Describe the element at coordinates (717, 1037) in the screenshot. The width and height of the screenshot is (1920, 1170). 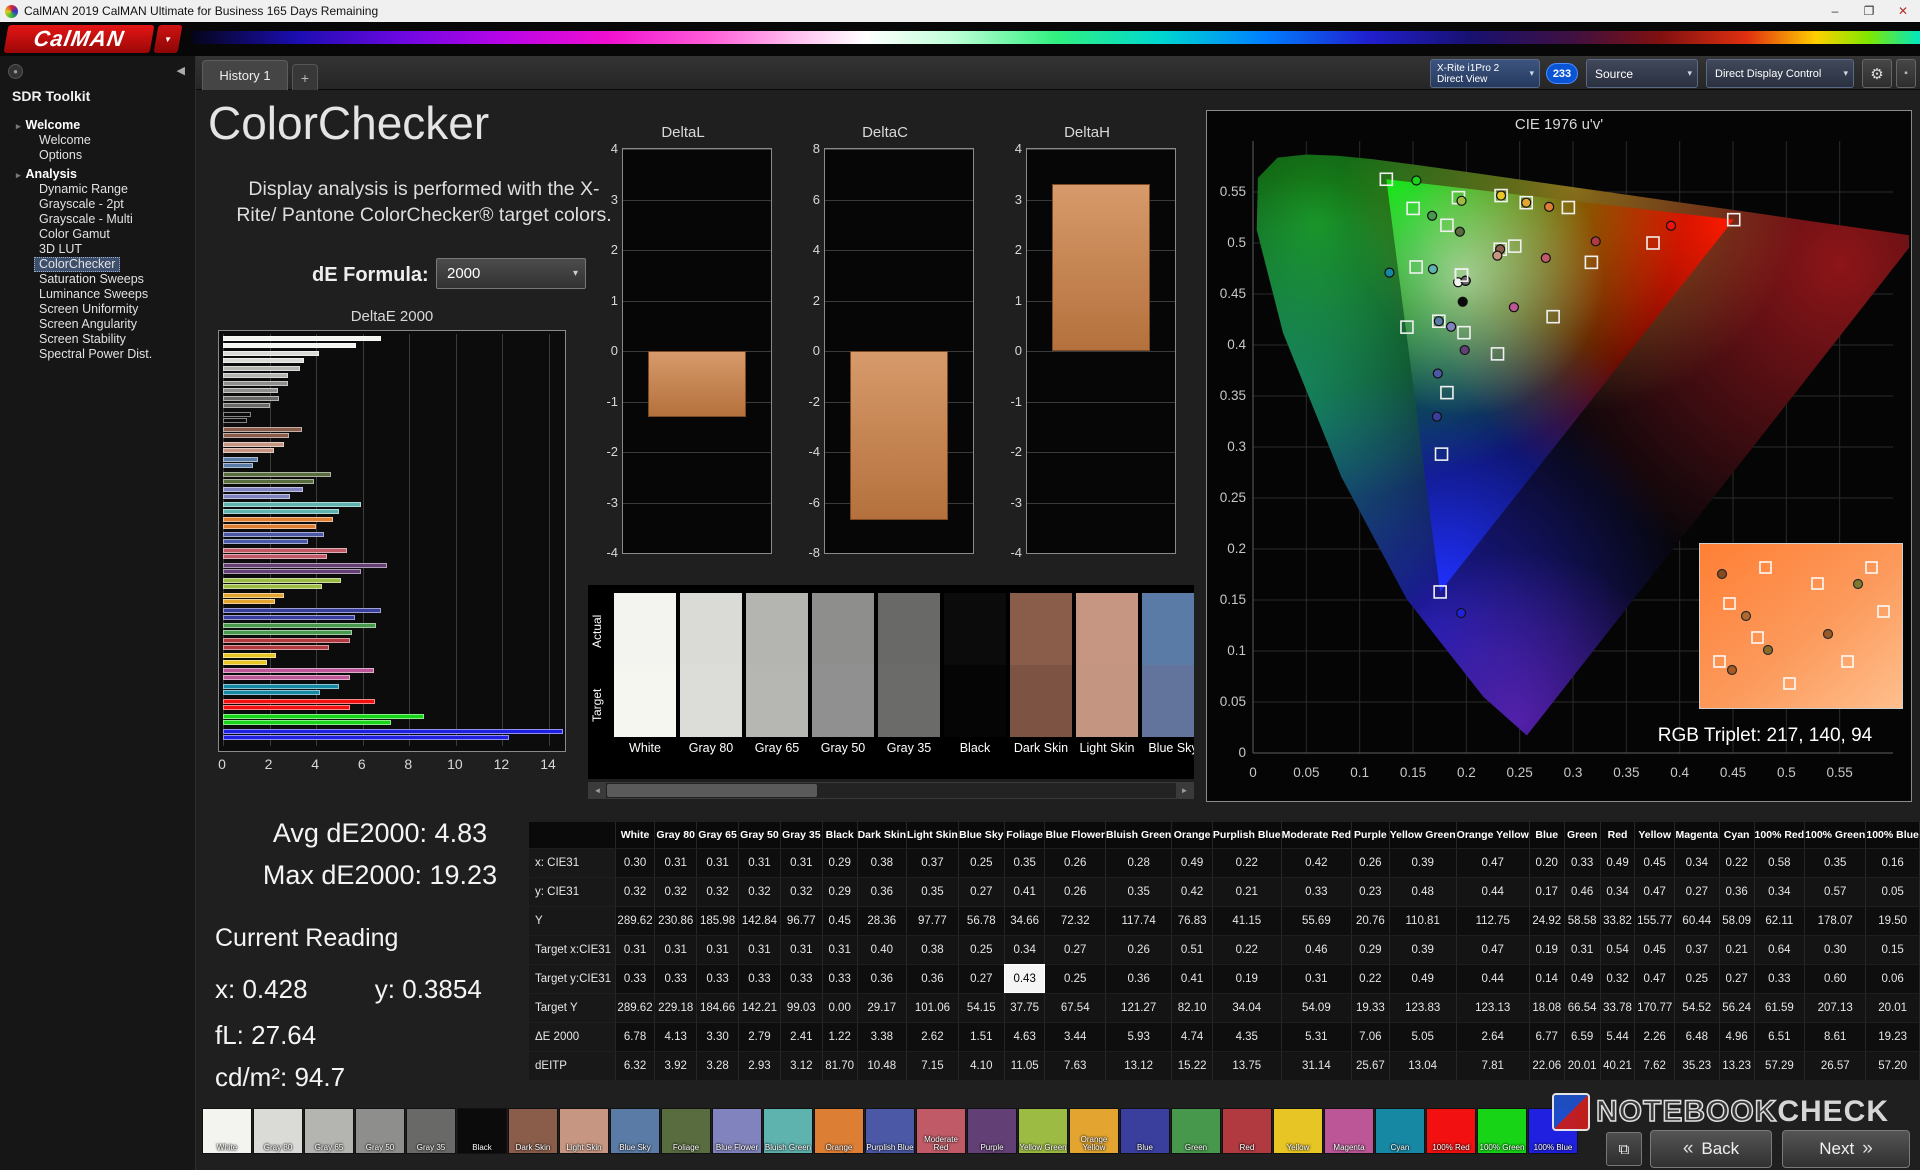
I see `table-cell: 3.30` at that location.